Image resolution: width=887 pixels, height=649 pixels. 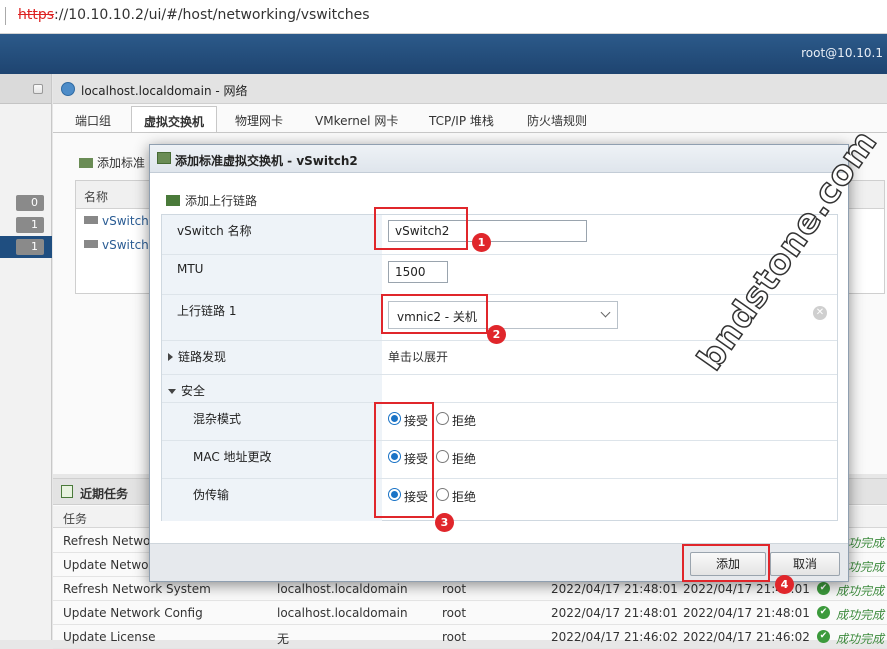 What do you see at coordinates (442, 418) in the screenshot?
I see `promiscuous-reject-radio` at bounding box center [442, 418].